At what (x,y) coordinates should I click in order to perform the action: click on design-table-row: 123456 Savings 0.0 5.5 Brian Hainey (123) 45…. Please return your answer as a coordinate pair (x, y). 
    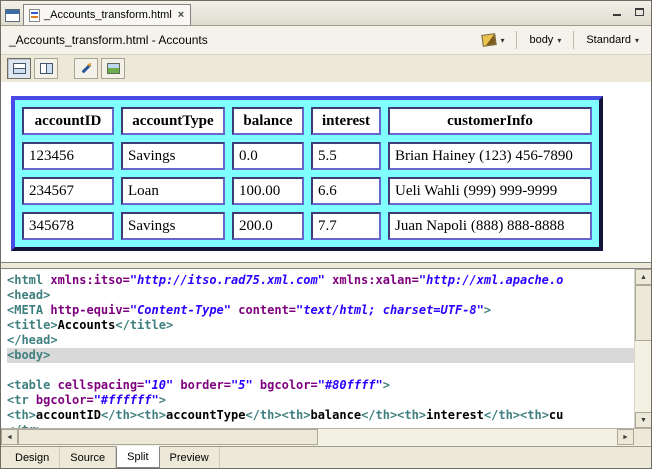
    Looking at the image, I should click on (307, 156).